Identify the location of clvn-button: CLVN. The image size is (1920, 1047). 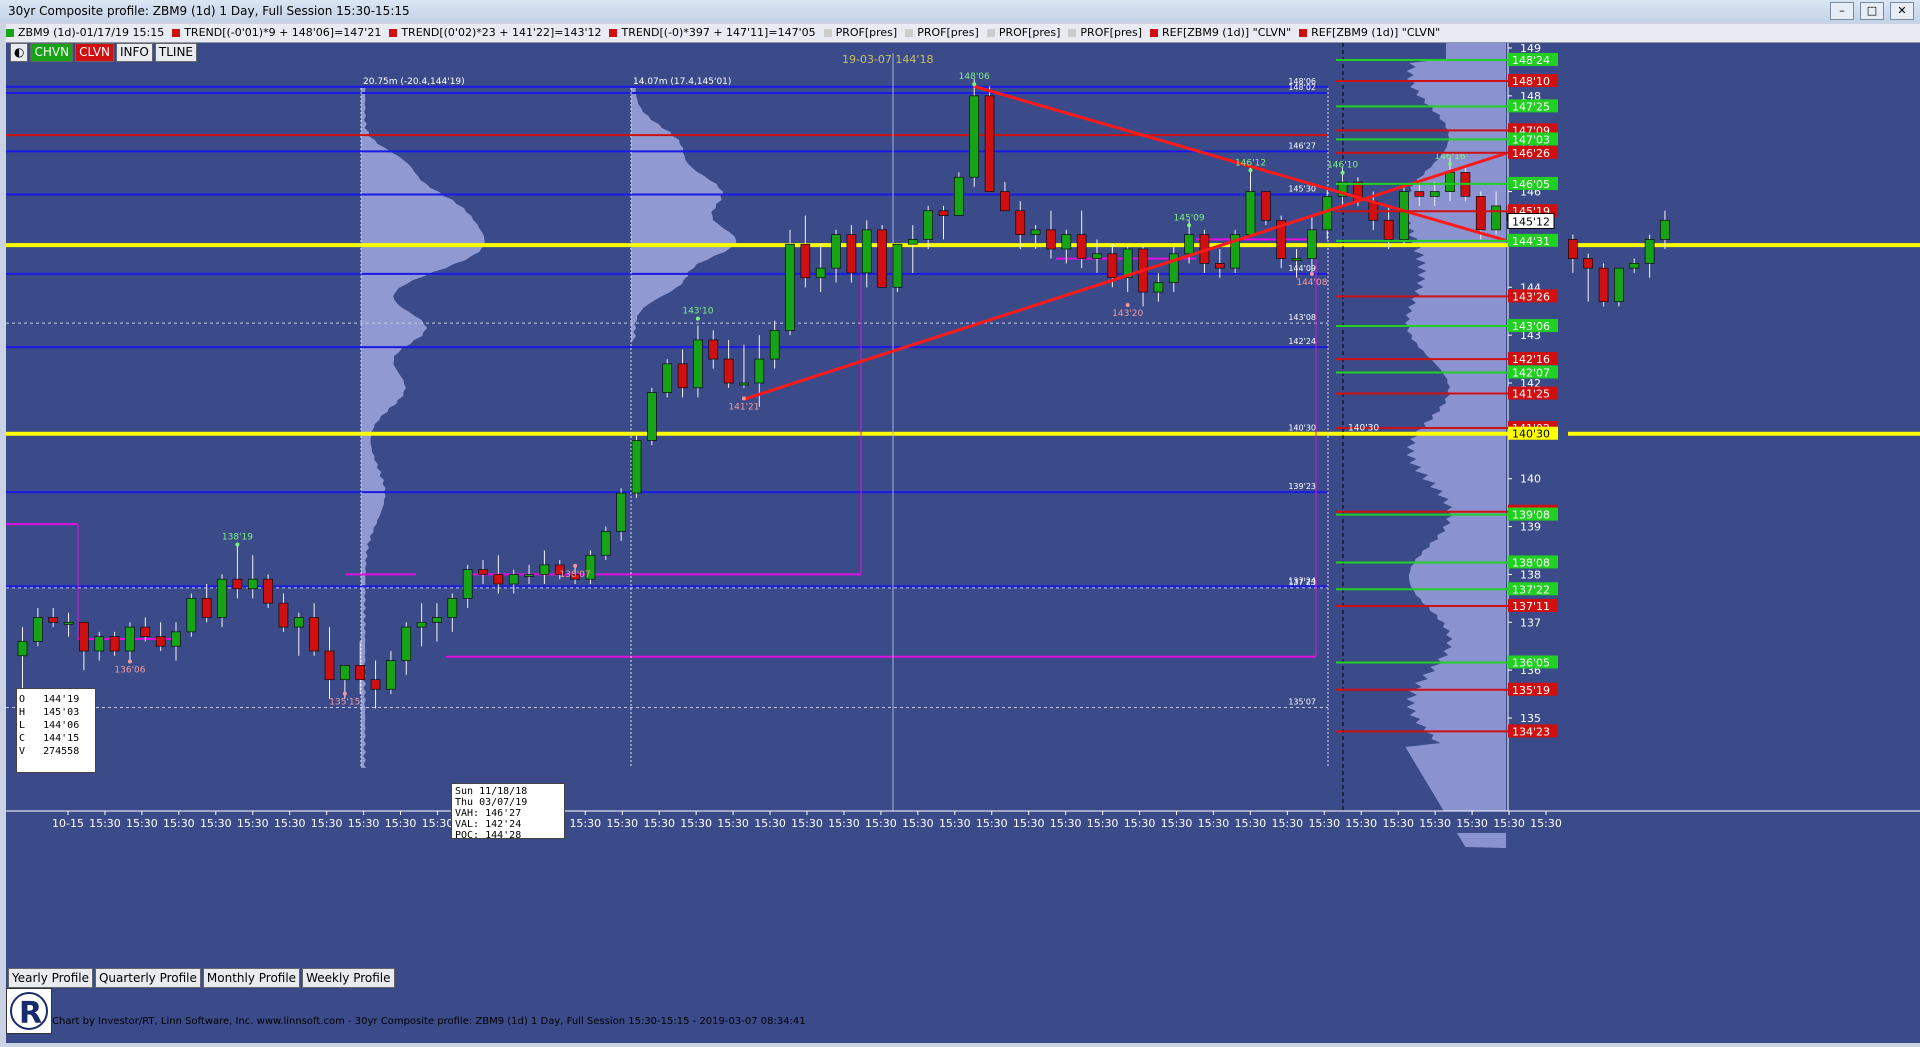
(95, 52).